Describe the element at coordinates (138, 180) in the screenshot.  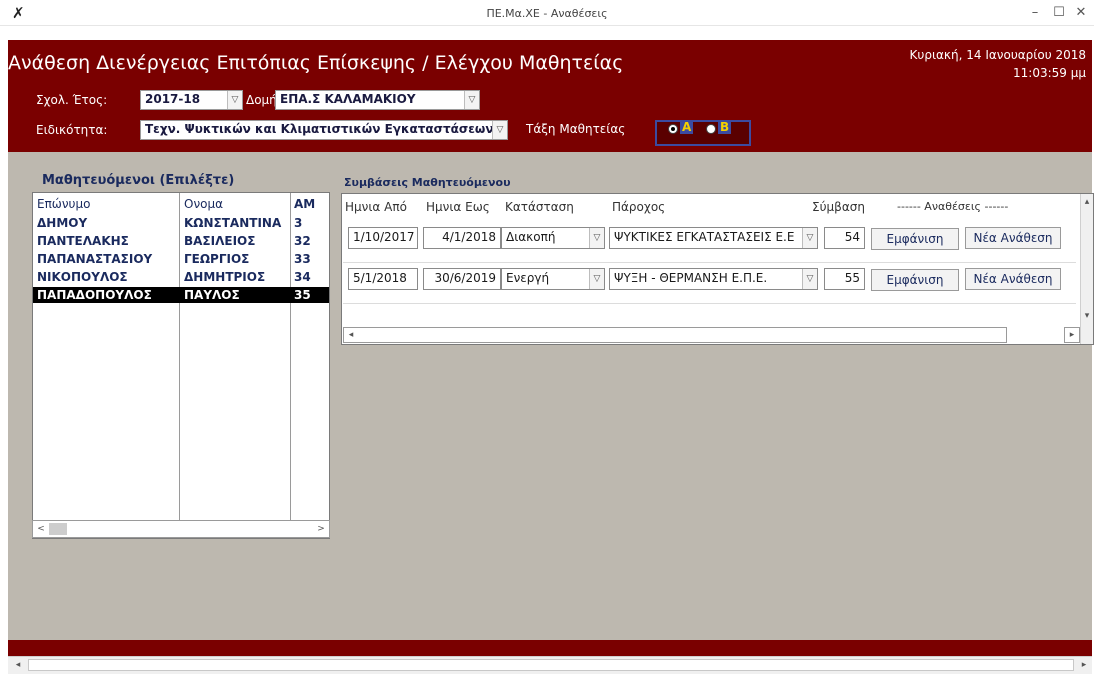
I see `students-title: Μαθητευόμενοι (Επιλέξτε)` at that location.